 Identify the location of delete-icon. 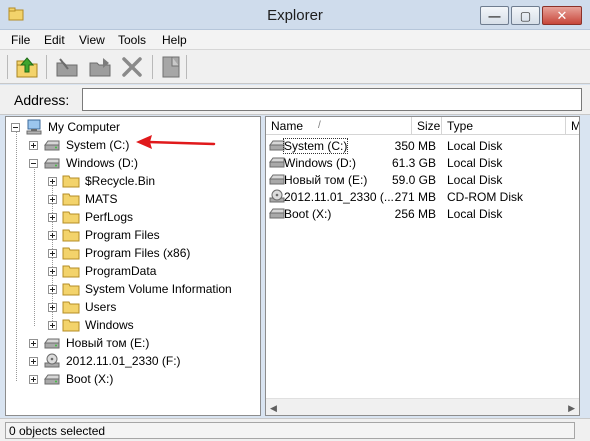
(132, 67).